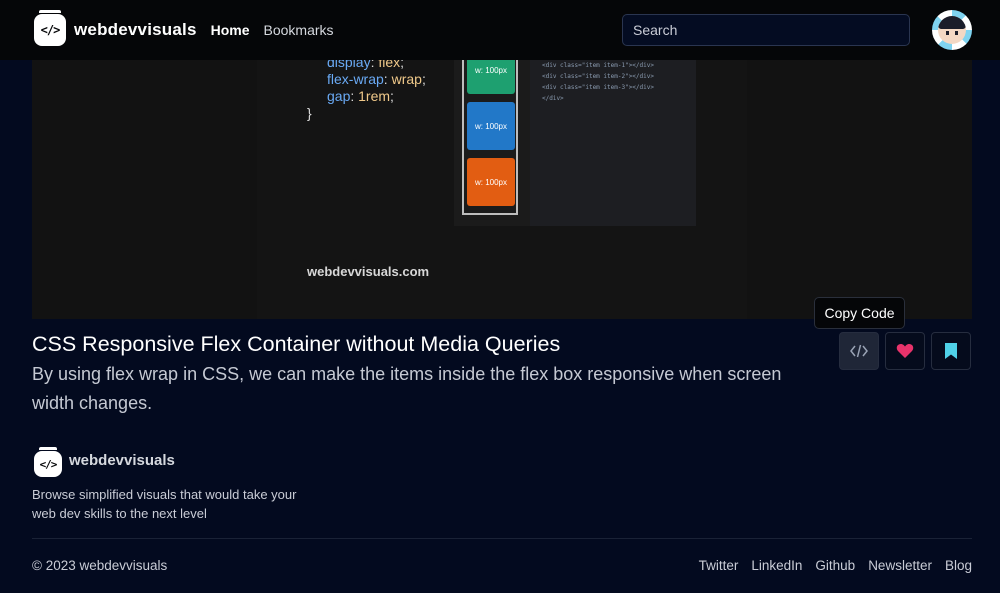  Describe the element at coordinates (776, 565) in the screenshot. I see `footer-link-linkedin: LinkedIn` at that location.